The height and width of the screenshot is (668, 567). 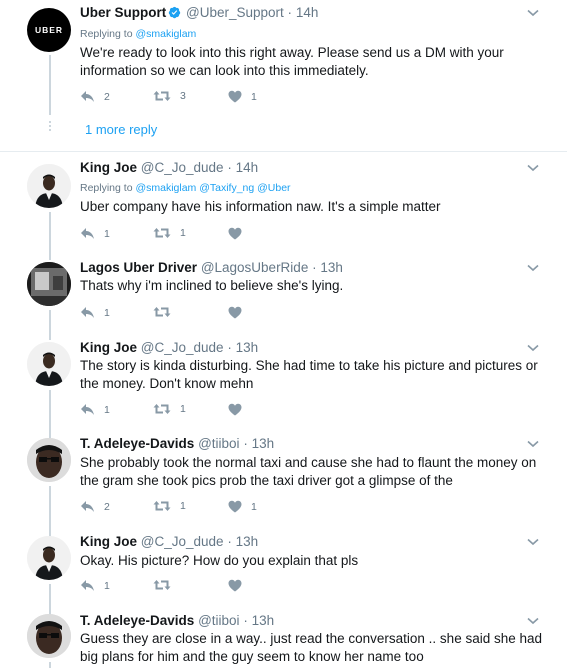 I want to click on more-replies-link: 1 more reply, so click(x=121, y=129).